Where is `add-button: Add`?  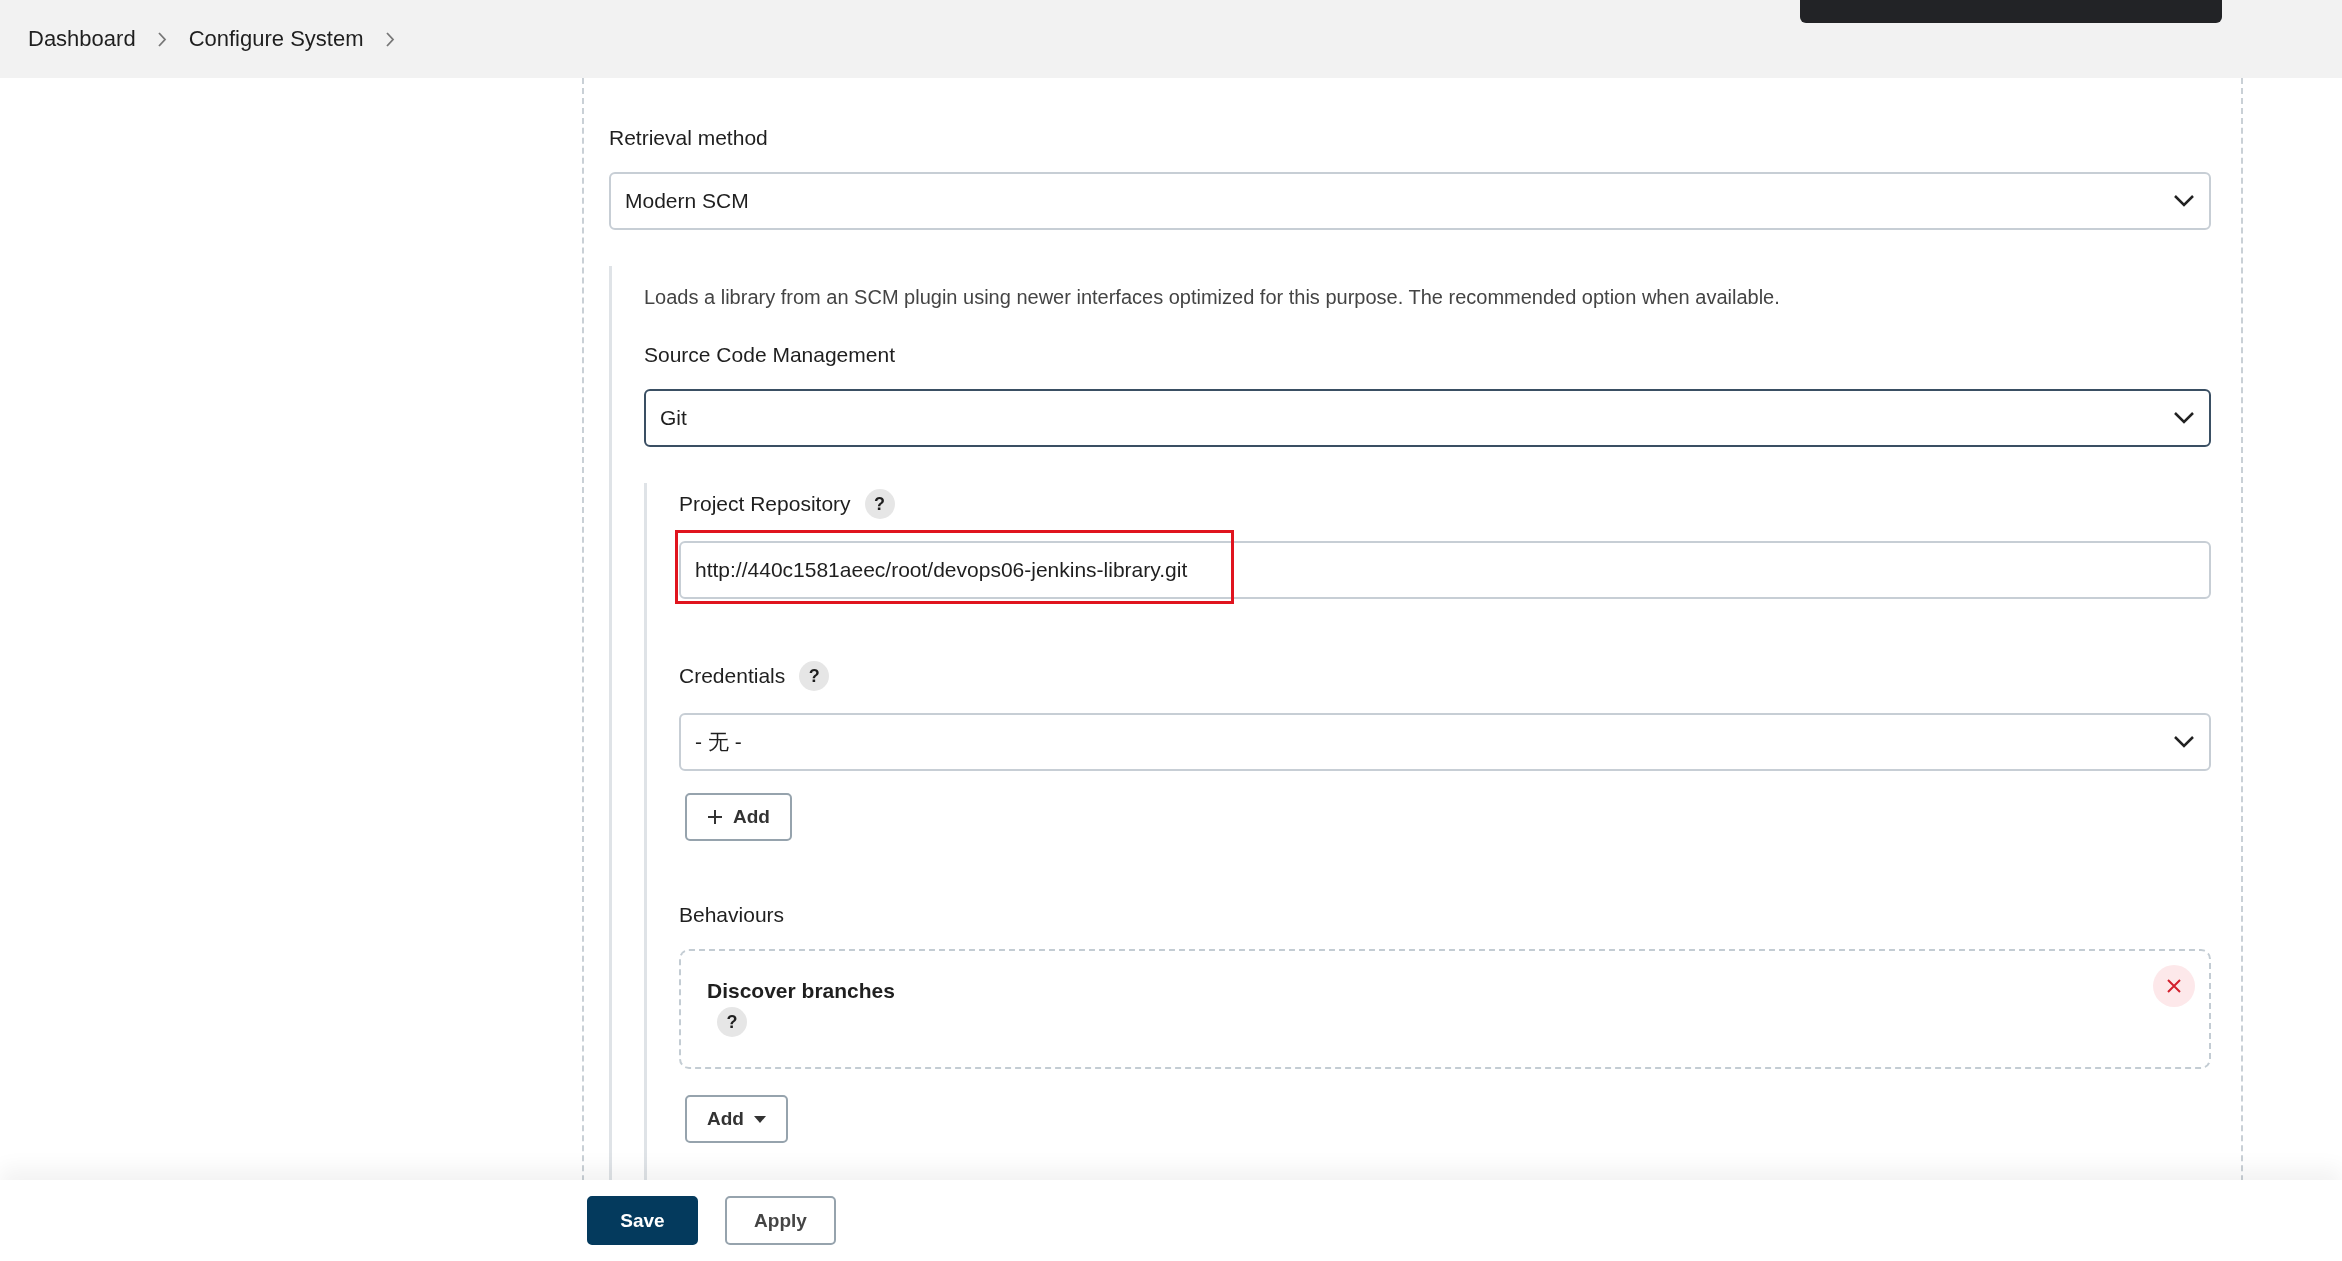 add-button: Add is located at coordinates (738, 817).